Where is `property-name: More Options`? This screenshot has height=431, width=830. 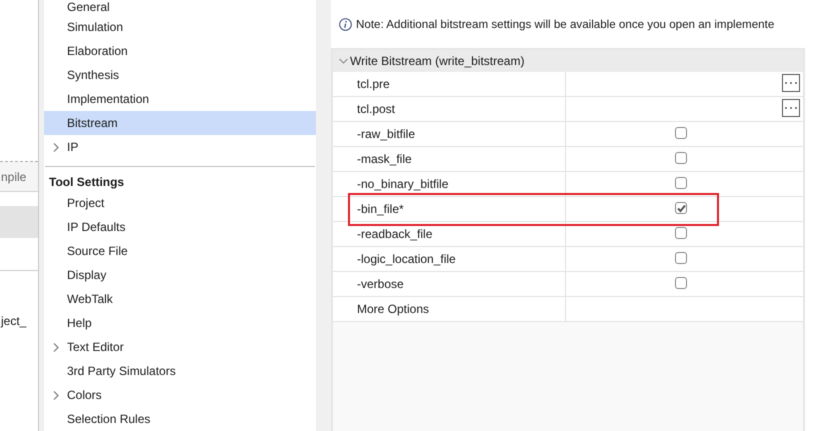 property-name: More Options is located at coordinates (449, 309).